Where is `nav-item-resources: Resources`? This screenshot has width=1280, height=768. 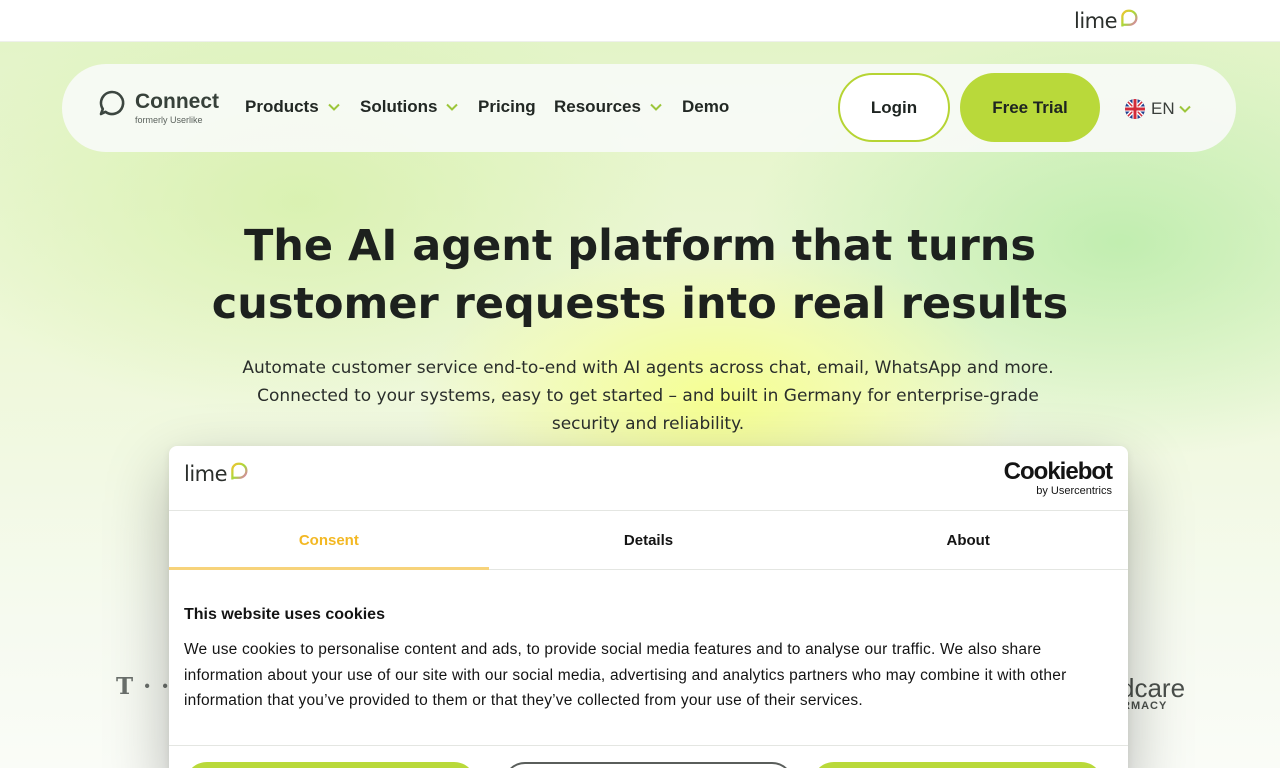
nav-item-resources: Resources is located at coordinates (608, 107).